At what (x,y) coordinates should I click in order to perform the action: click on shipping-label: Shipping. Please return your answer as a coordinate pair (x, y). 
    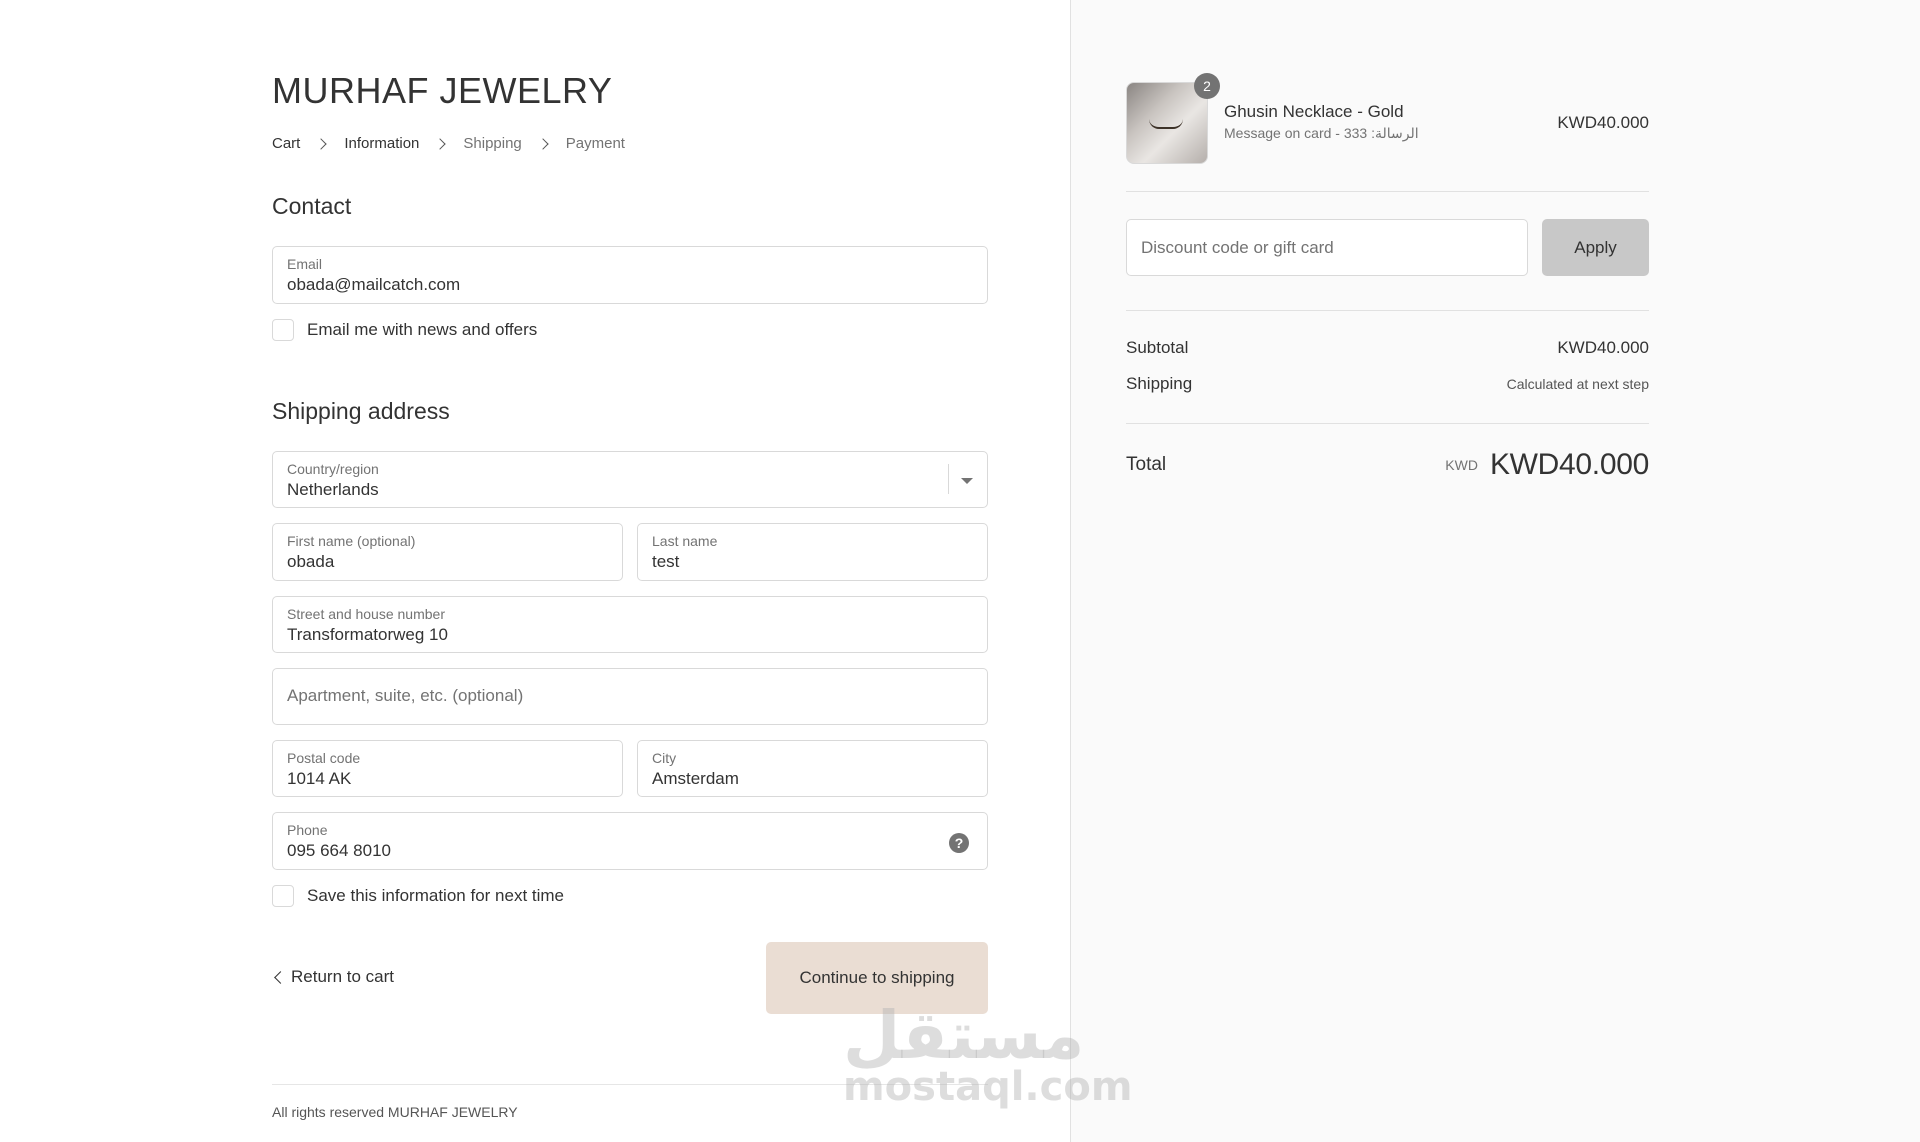
    Looking at the image, I should click on (1159, 383).